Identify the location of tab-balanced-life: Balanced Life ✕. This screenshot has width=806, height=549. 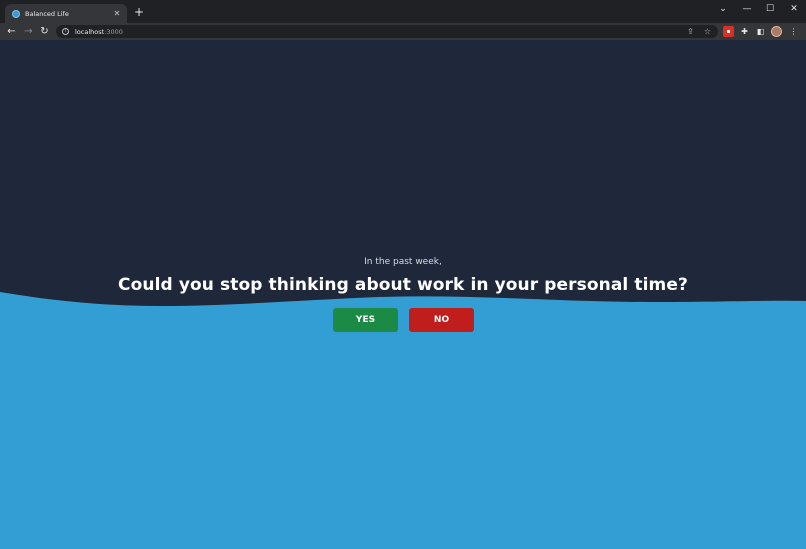
(66, 13).